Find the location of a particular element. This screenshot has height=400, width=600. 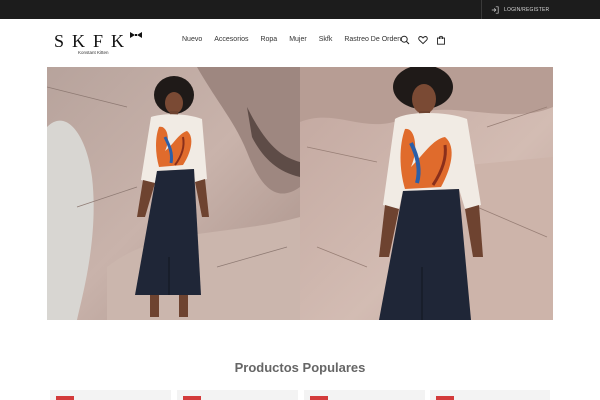

logo-text: SKFK is located at coordinates (93, 41).